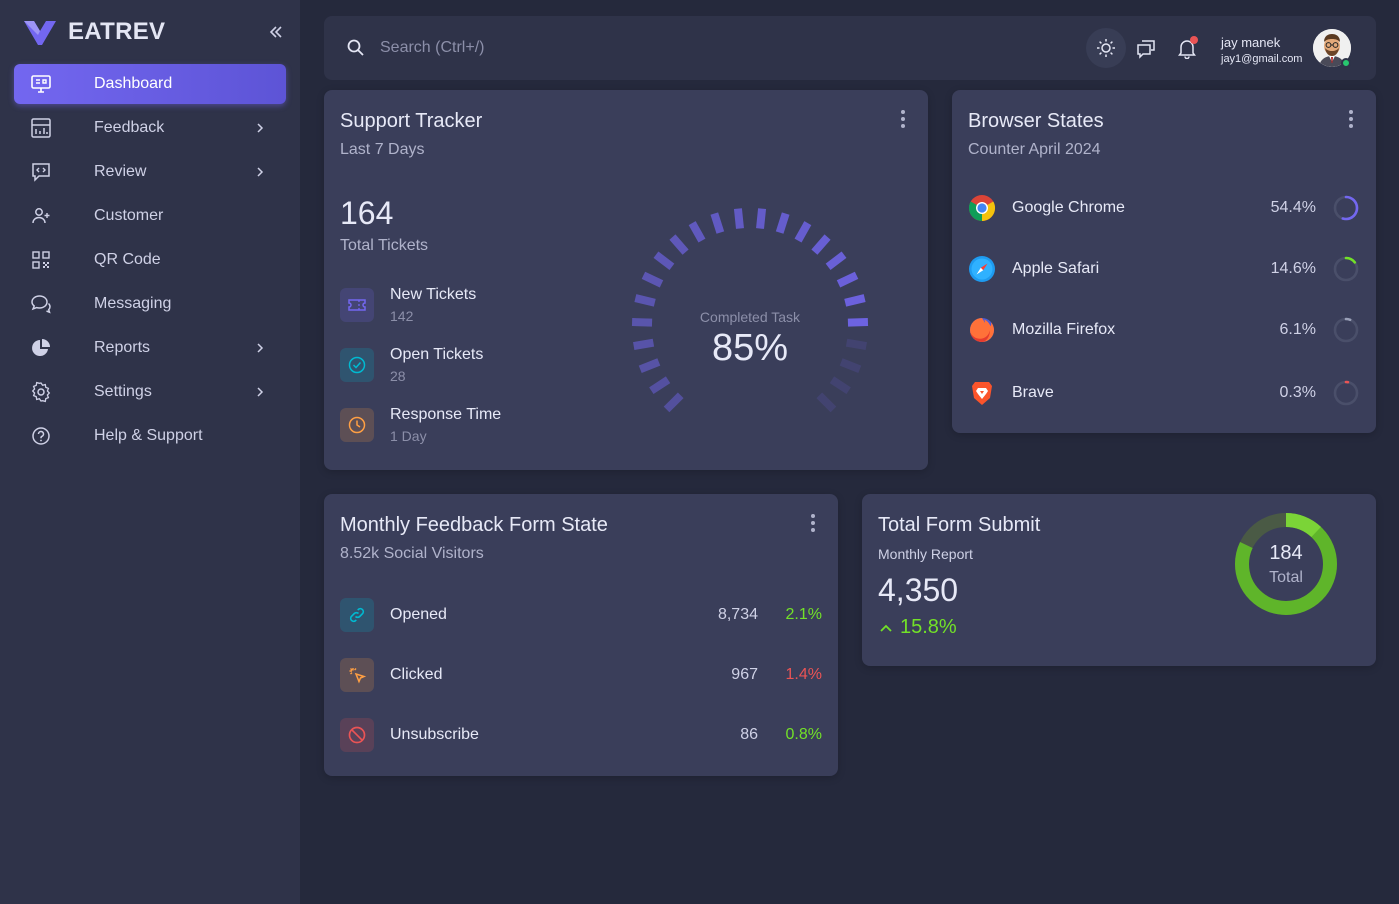 The image size is (1399, 904). I want to click on sidebar-item-reports: Reports, so click(150, 348).